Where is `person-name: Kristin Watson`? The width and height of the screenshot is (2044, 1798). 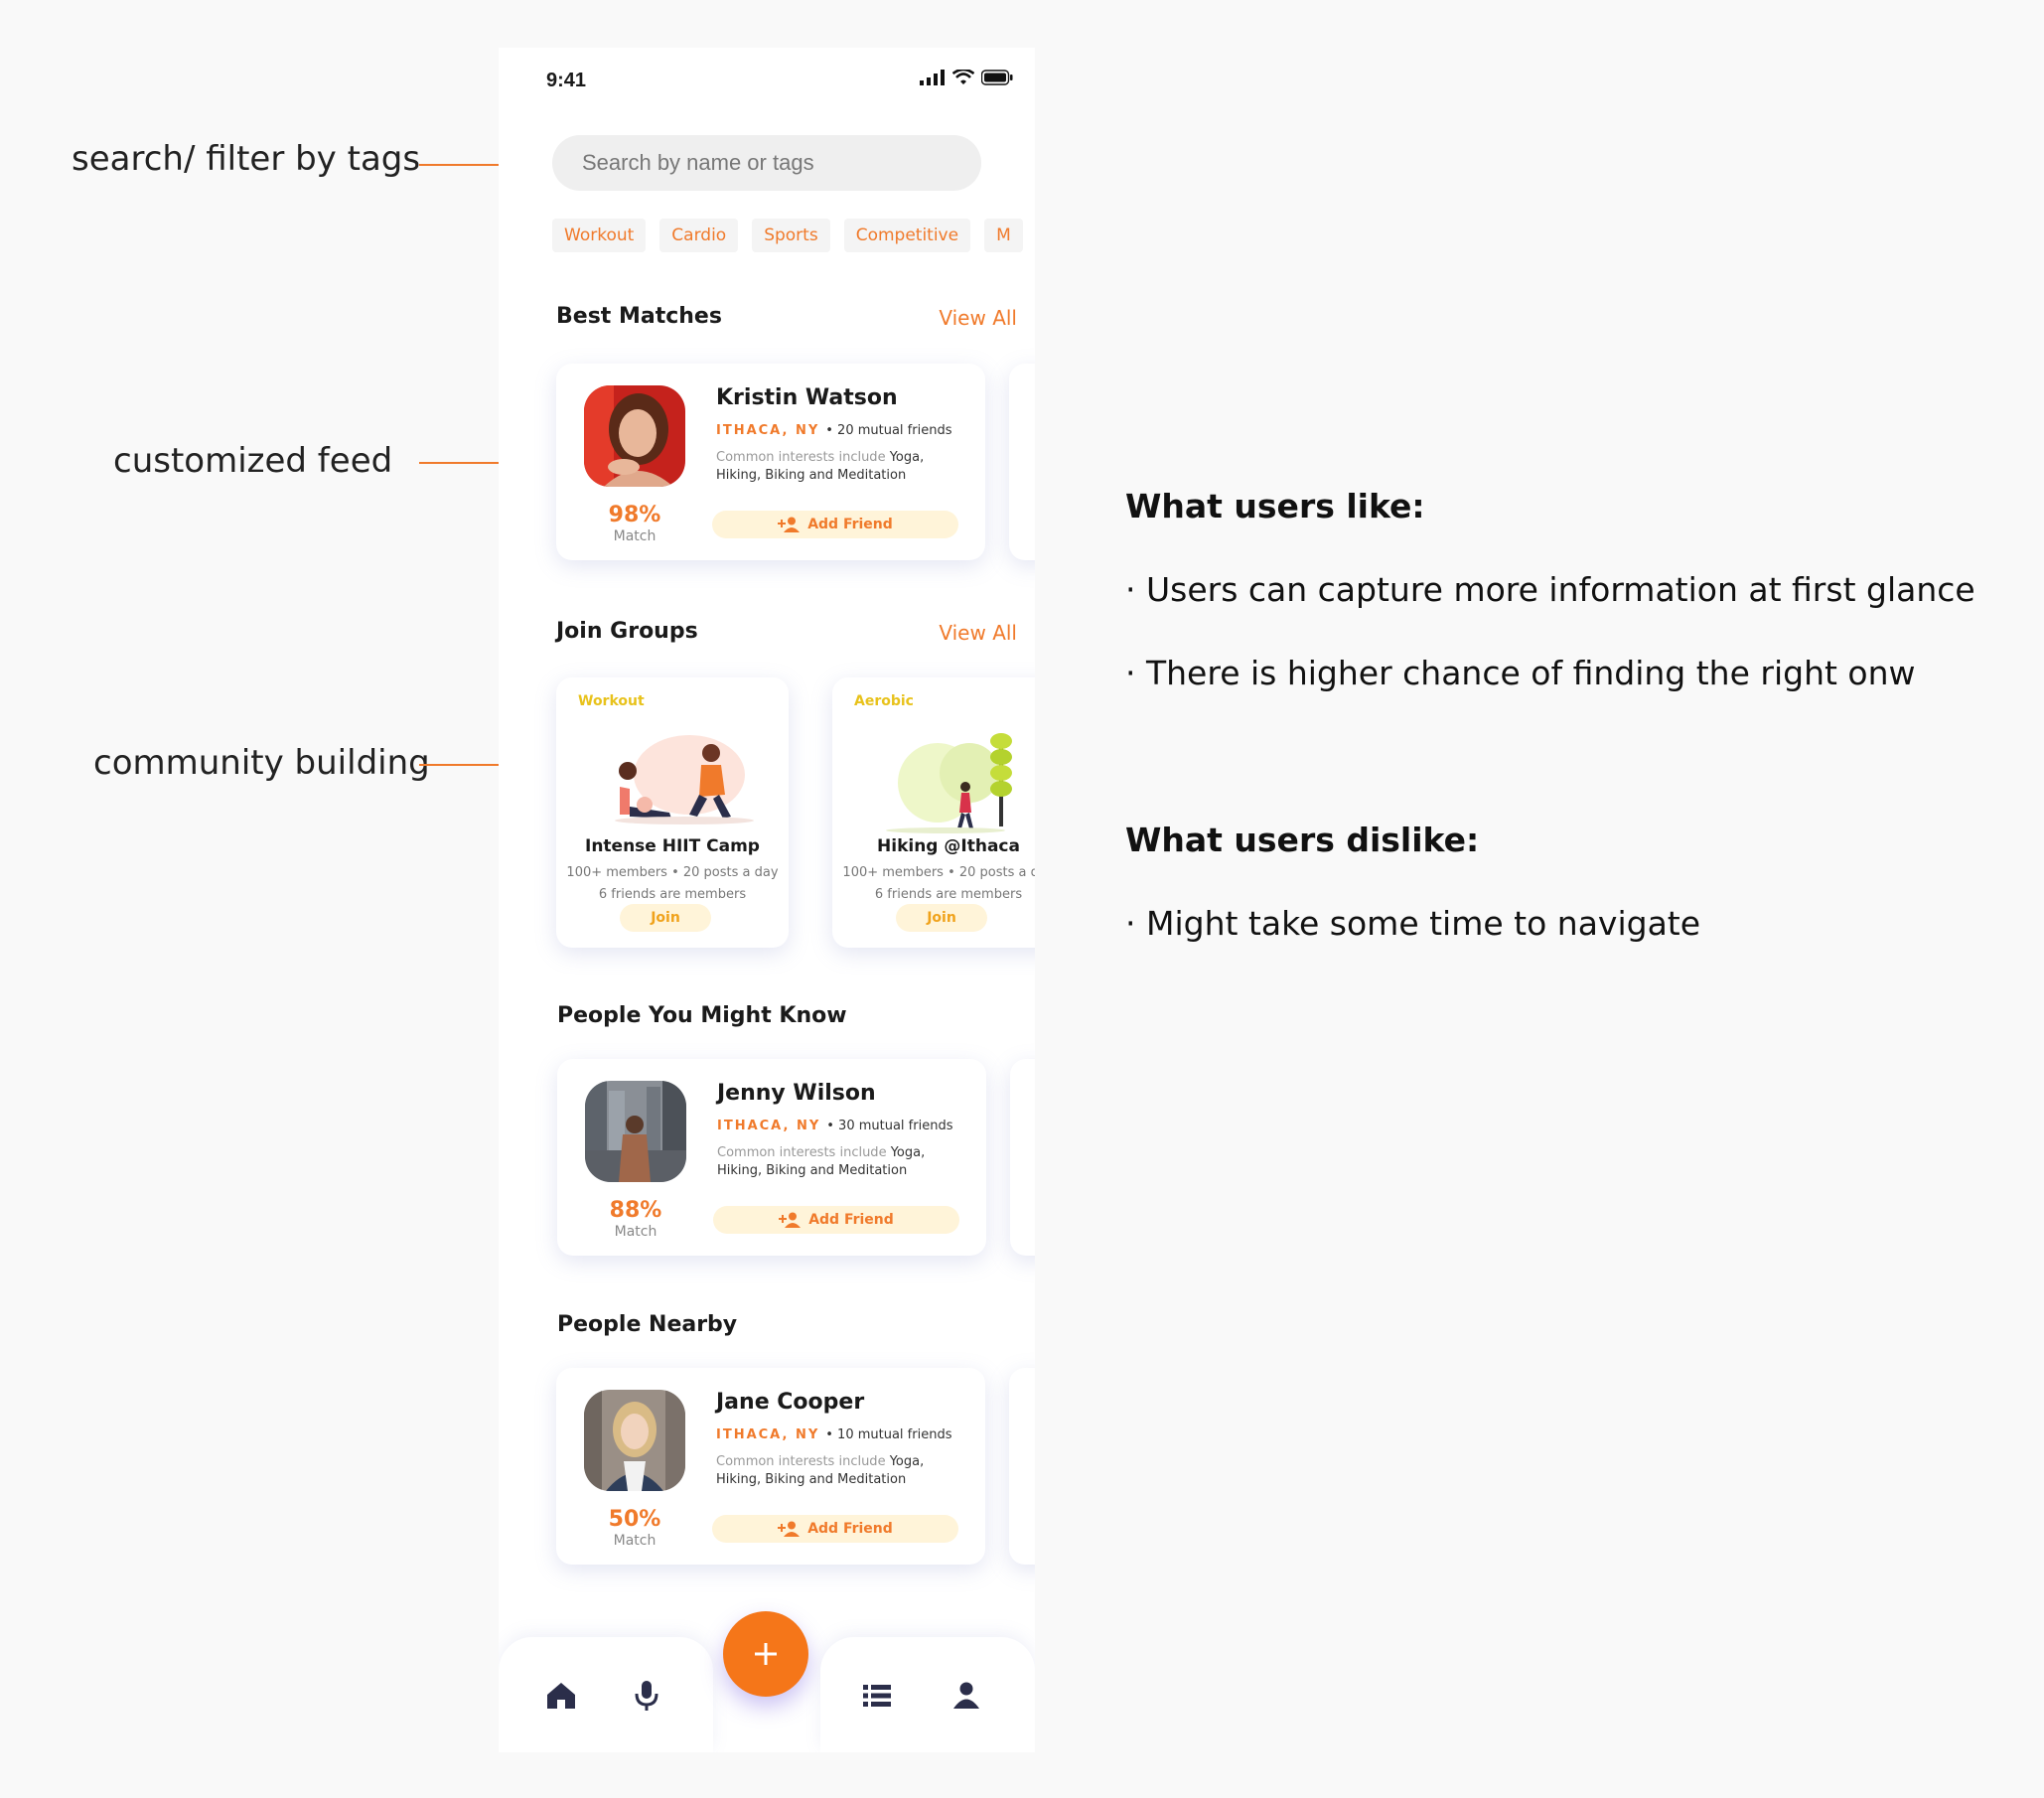 person-name: Kristin Watson is located at coordinates (807, 398).